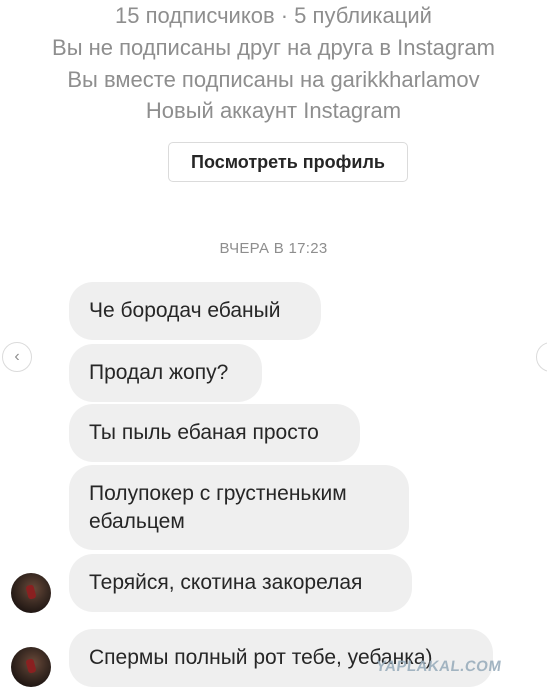 This screenshot has height=698, width=547. Describe the element at coordinates (541, 357) in the screenshot. I see `chevron-right-icon: ›` at that location.